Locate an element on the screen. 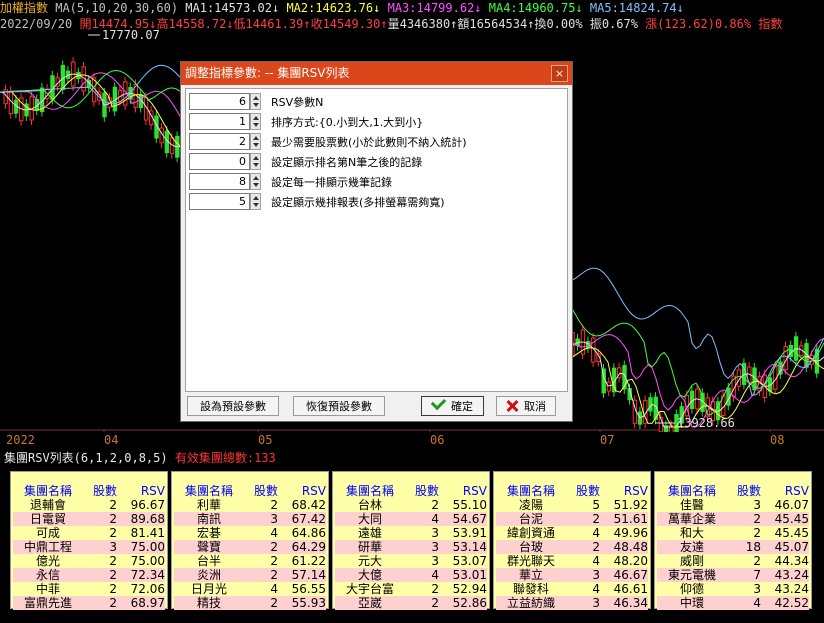 This screenshot has width=824, height=623. table-row: 遠雄 3 53.91 is located at coordinates (411, 533).